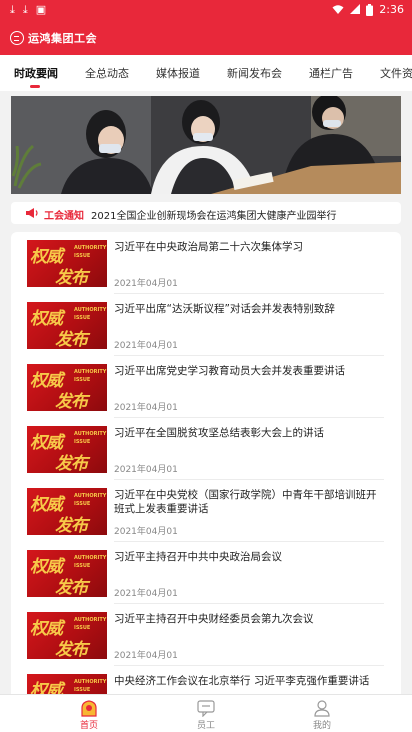  I want to click on bottom-navigation: 首页 员工 我的, so click(206, 713).